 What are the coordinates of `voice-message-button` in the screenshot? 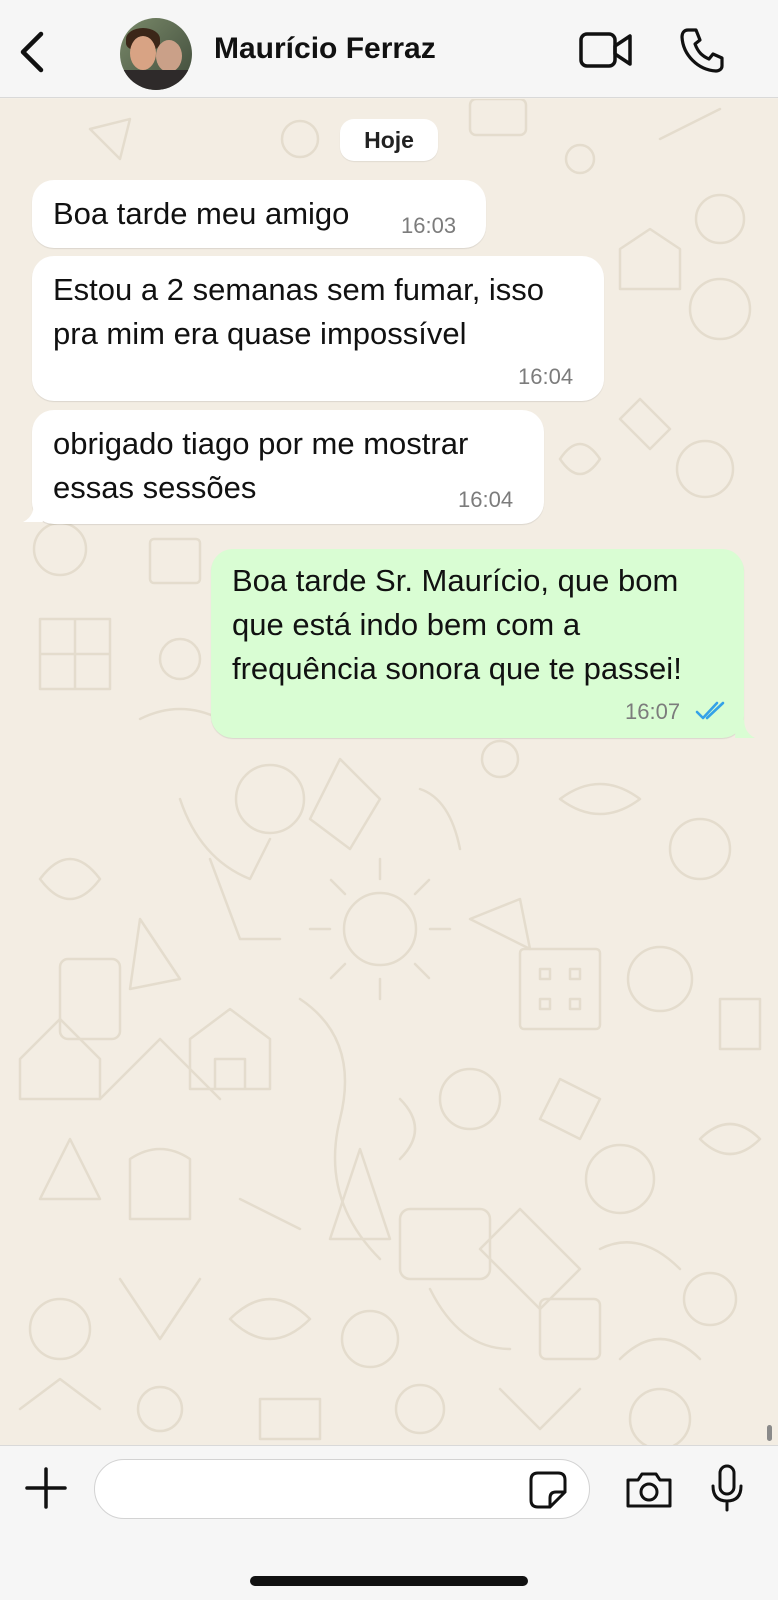 It's located at (727, 1488).